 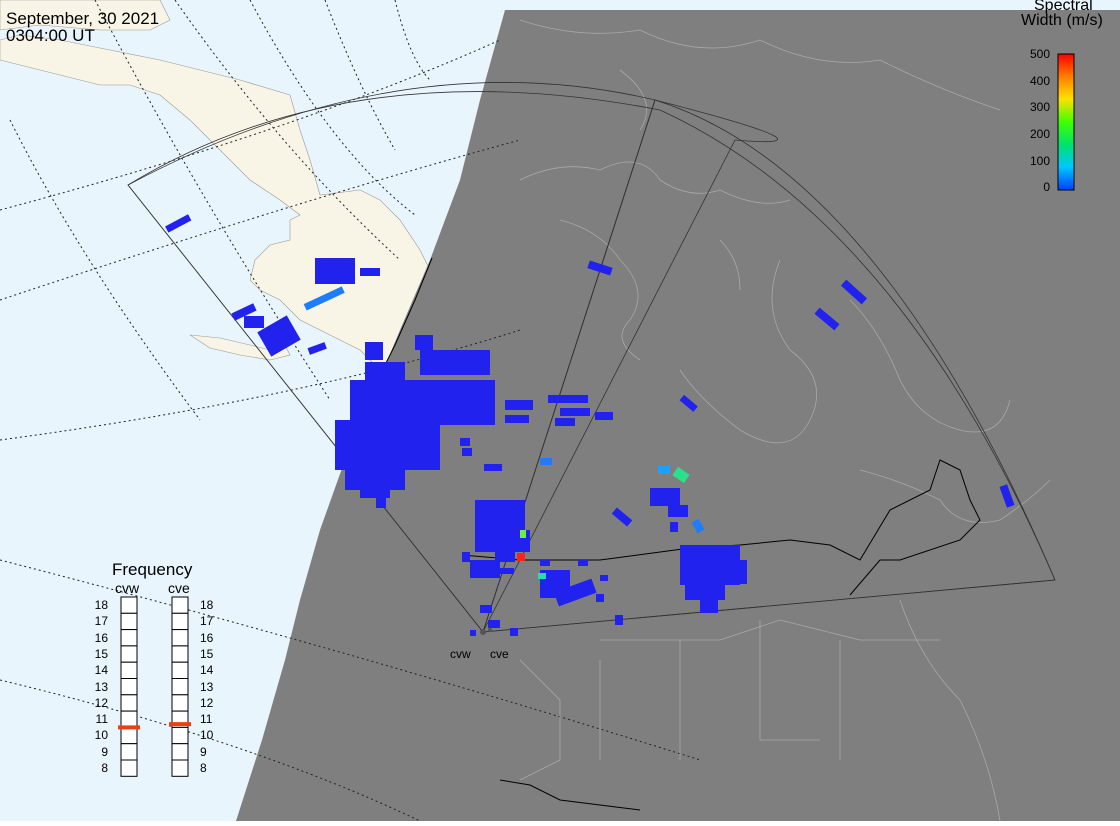 What do you see at coordinates (206, 719) in the screenshot?
I see `frequency-tick-right: 11` at bounding box center [206, 719].